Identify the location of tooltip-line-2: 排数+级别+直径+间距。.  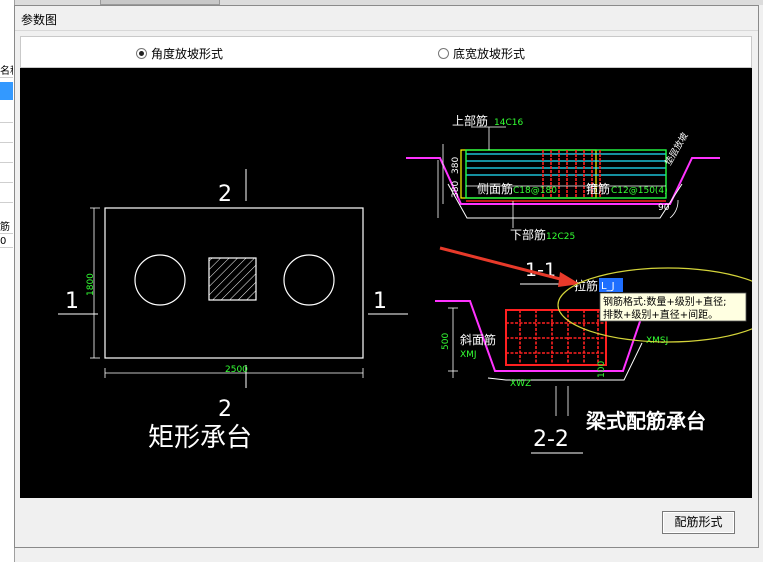
(660, 314).